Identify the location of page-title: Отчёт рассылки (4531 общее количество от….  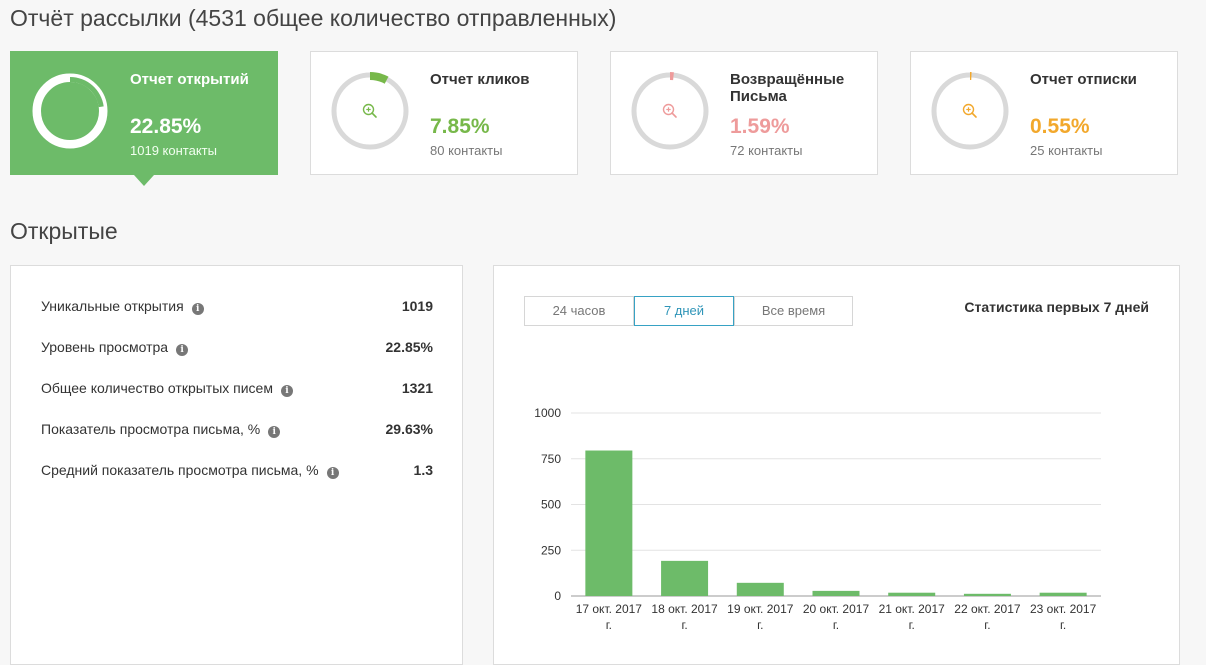
(313, 18).